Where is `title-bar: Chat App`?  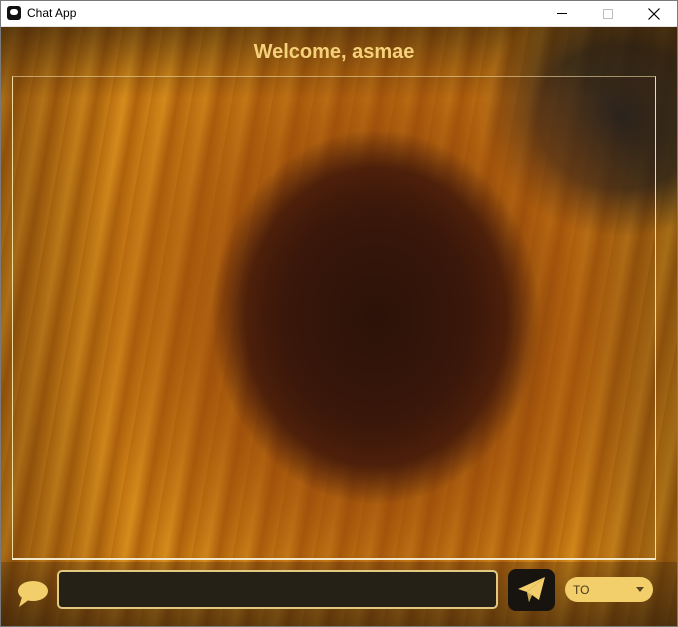 title-bar: Chat App is located at coordinates (339, 14).